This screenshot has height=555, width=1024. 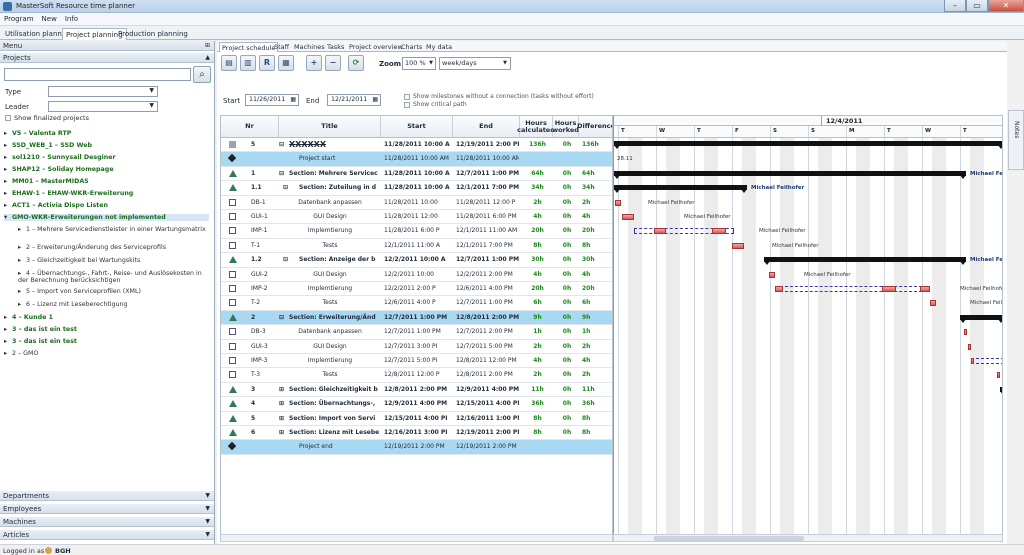 I want to click on sub-tab-2: Machines, so click(x=309, y=47).